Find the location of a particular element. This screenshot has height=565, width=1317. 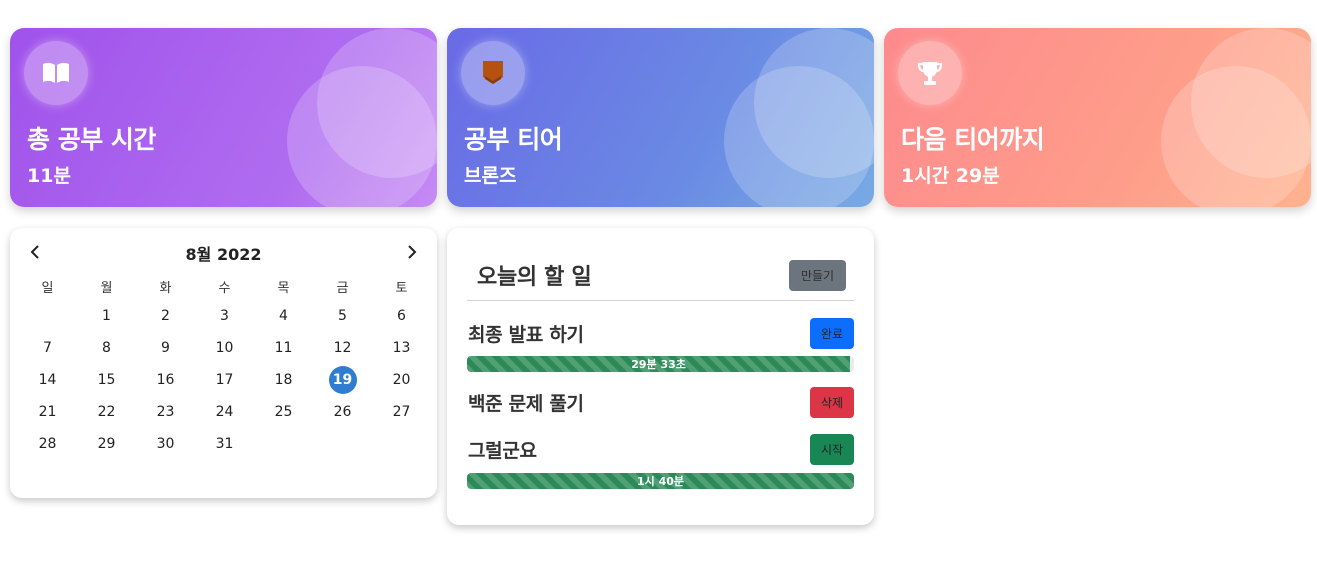

calendar-day-number: 14 is located at coordinates (47, 380).